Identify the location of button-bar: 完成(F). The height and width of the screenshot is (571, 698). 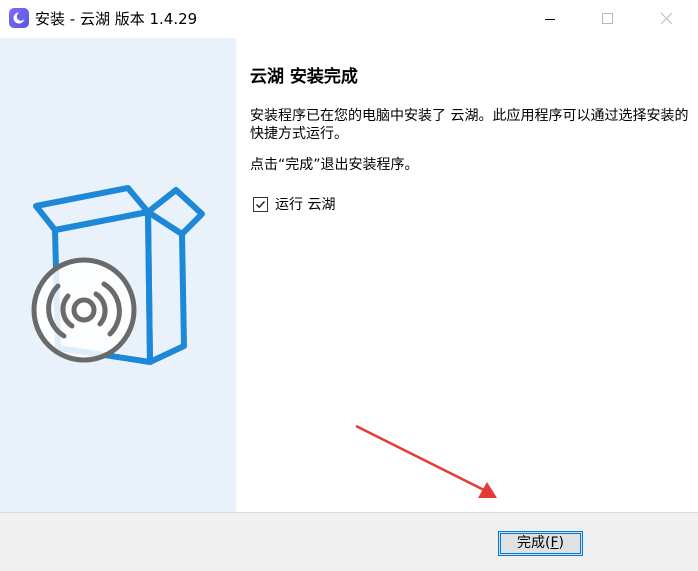
(349, 541).